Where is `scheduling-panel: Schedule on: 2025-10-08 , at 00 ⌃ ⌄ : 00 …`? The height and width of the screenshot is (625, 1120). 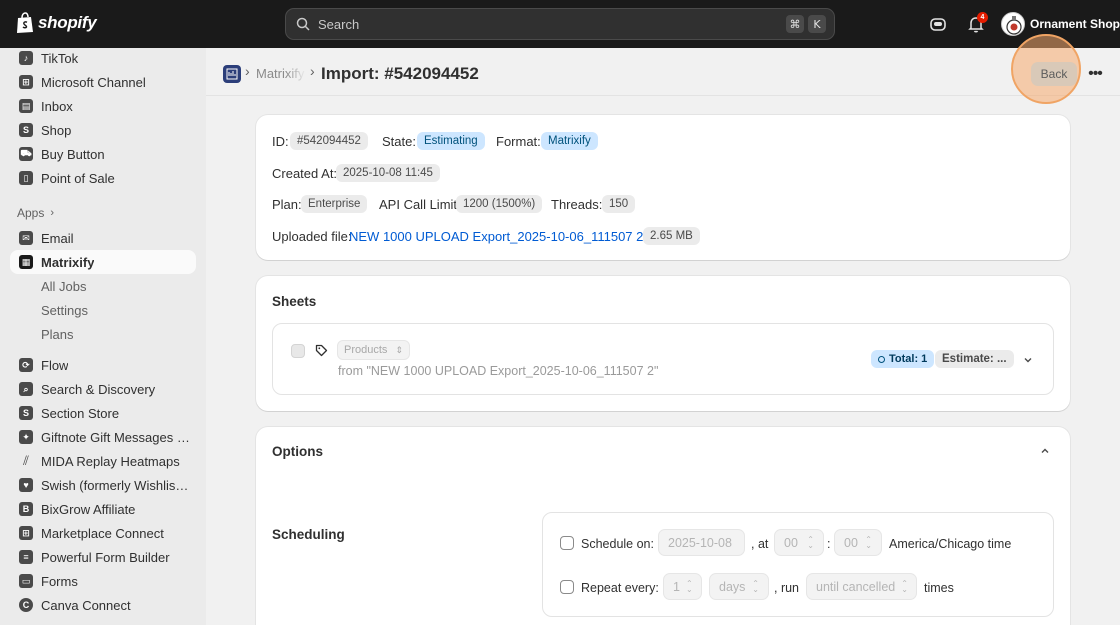
scheduling-panel: Schedule on: 2025-10-08 , at 00 ⌃ ⌄ : 00 … is located at coordinates (798, 564).